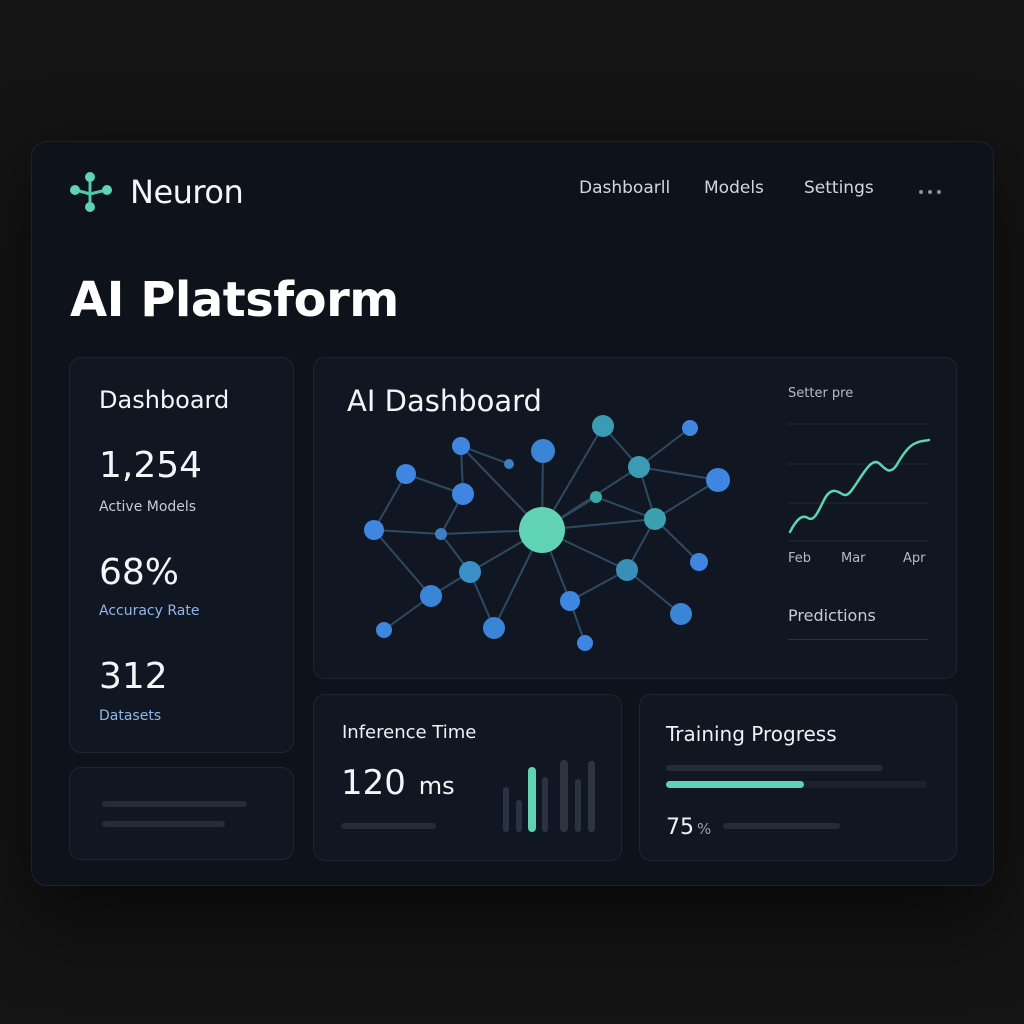 This screenshot has height=1024, width=1024. What do you see at coordinates (149, 611) in the screenshot?
I see `stat-label-accuracy: Accuracy Rate` at bounding box center [149, 611].